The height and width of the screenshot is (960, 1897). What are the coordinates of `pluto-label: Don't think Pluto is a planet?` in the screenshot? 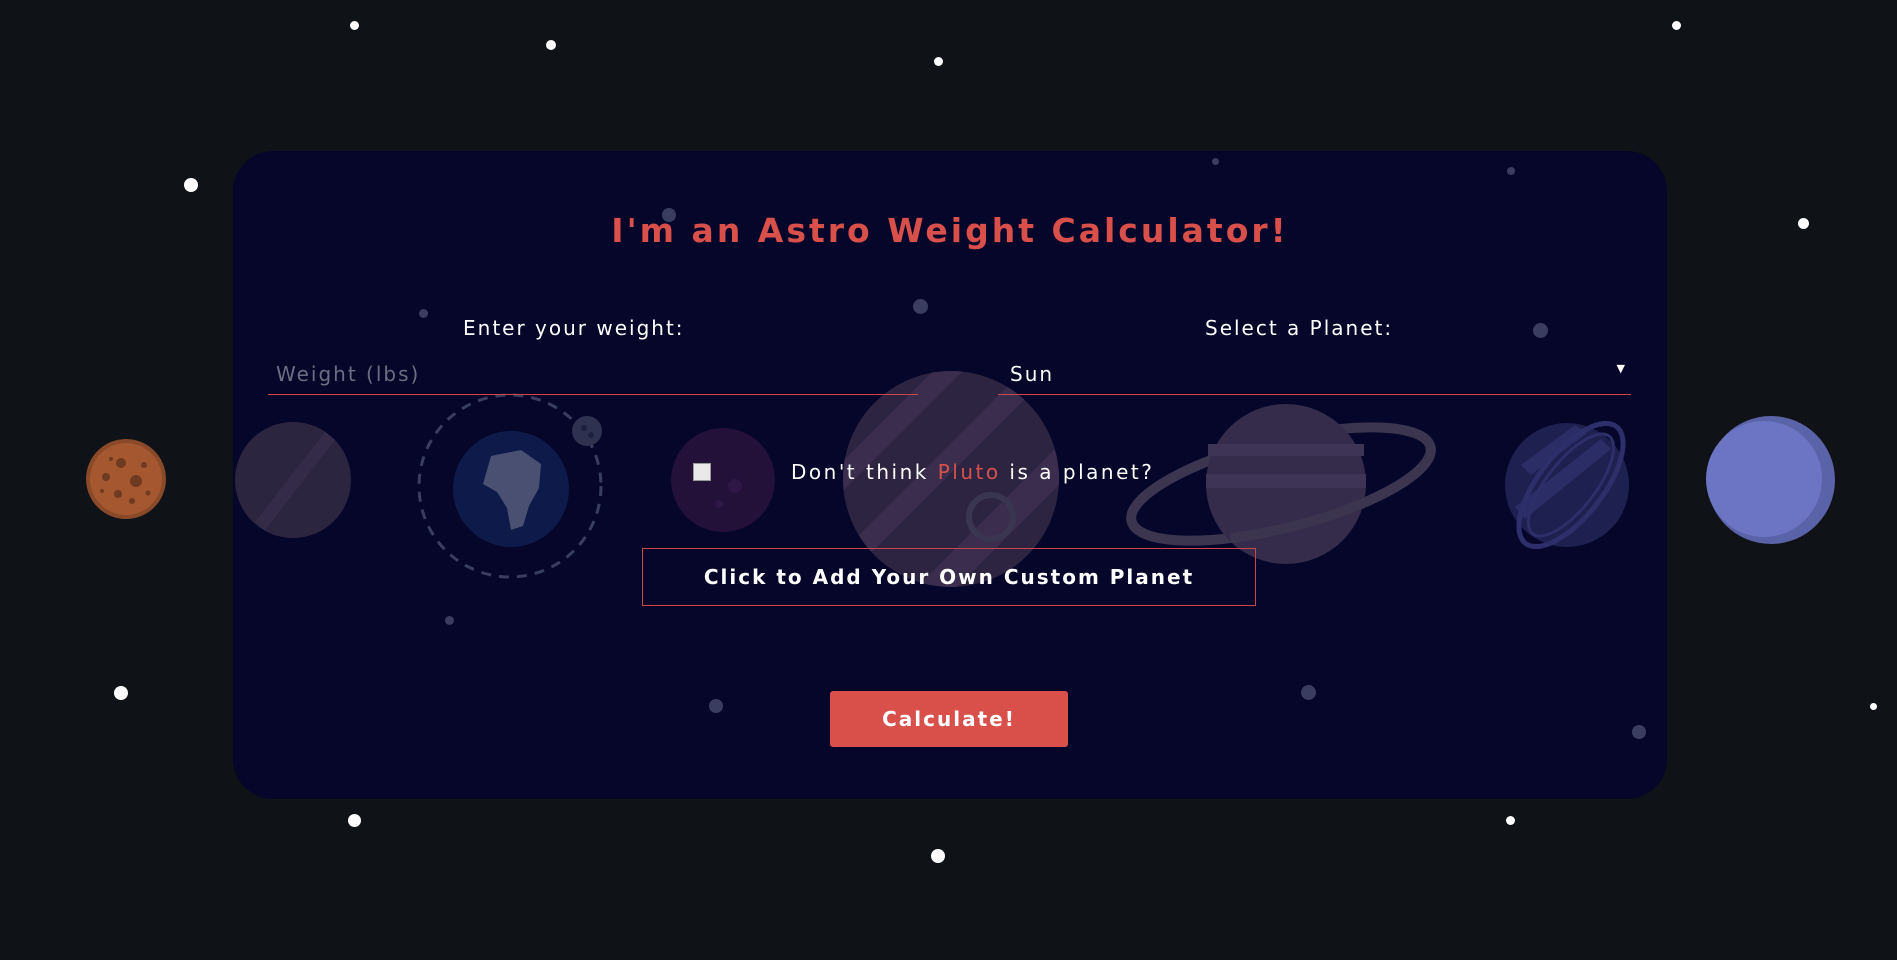 It's located at (972, 472).